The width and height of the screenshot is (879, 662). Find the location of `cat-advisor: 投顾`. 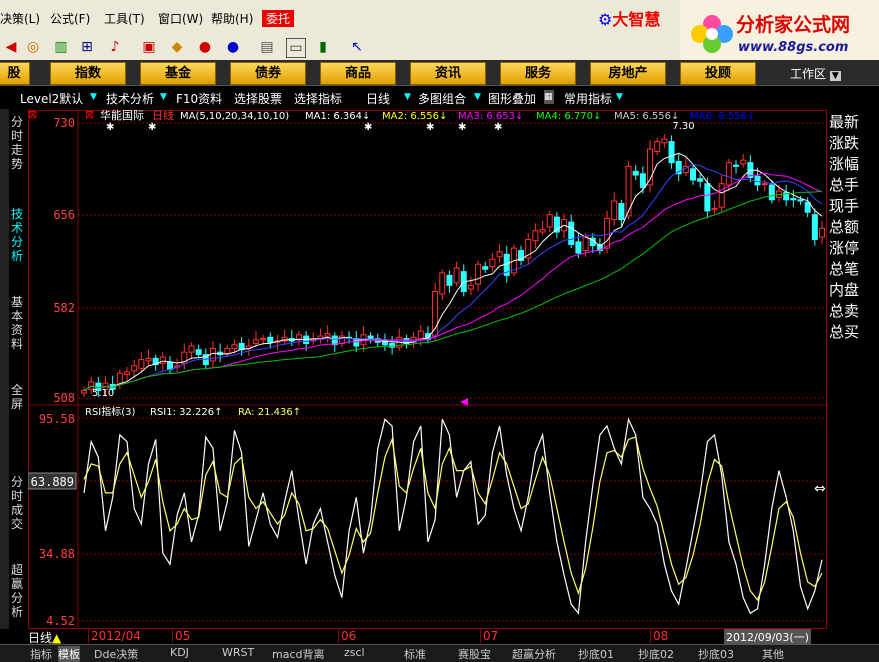

cat-advisor: 投顾 is located at coordinates (718, 73).